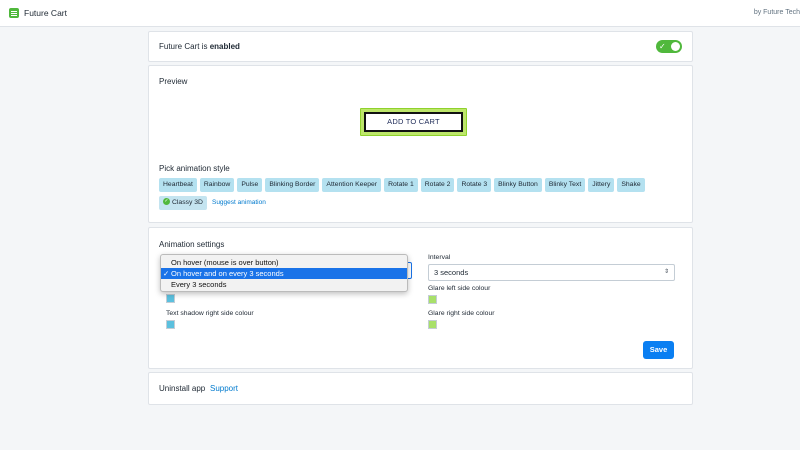 The image size is (800, 450). I want to click on app-list-icon, so click(14, 13).